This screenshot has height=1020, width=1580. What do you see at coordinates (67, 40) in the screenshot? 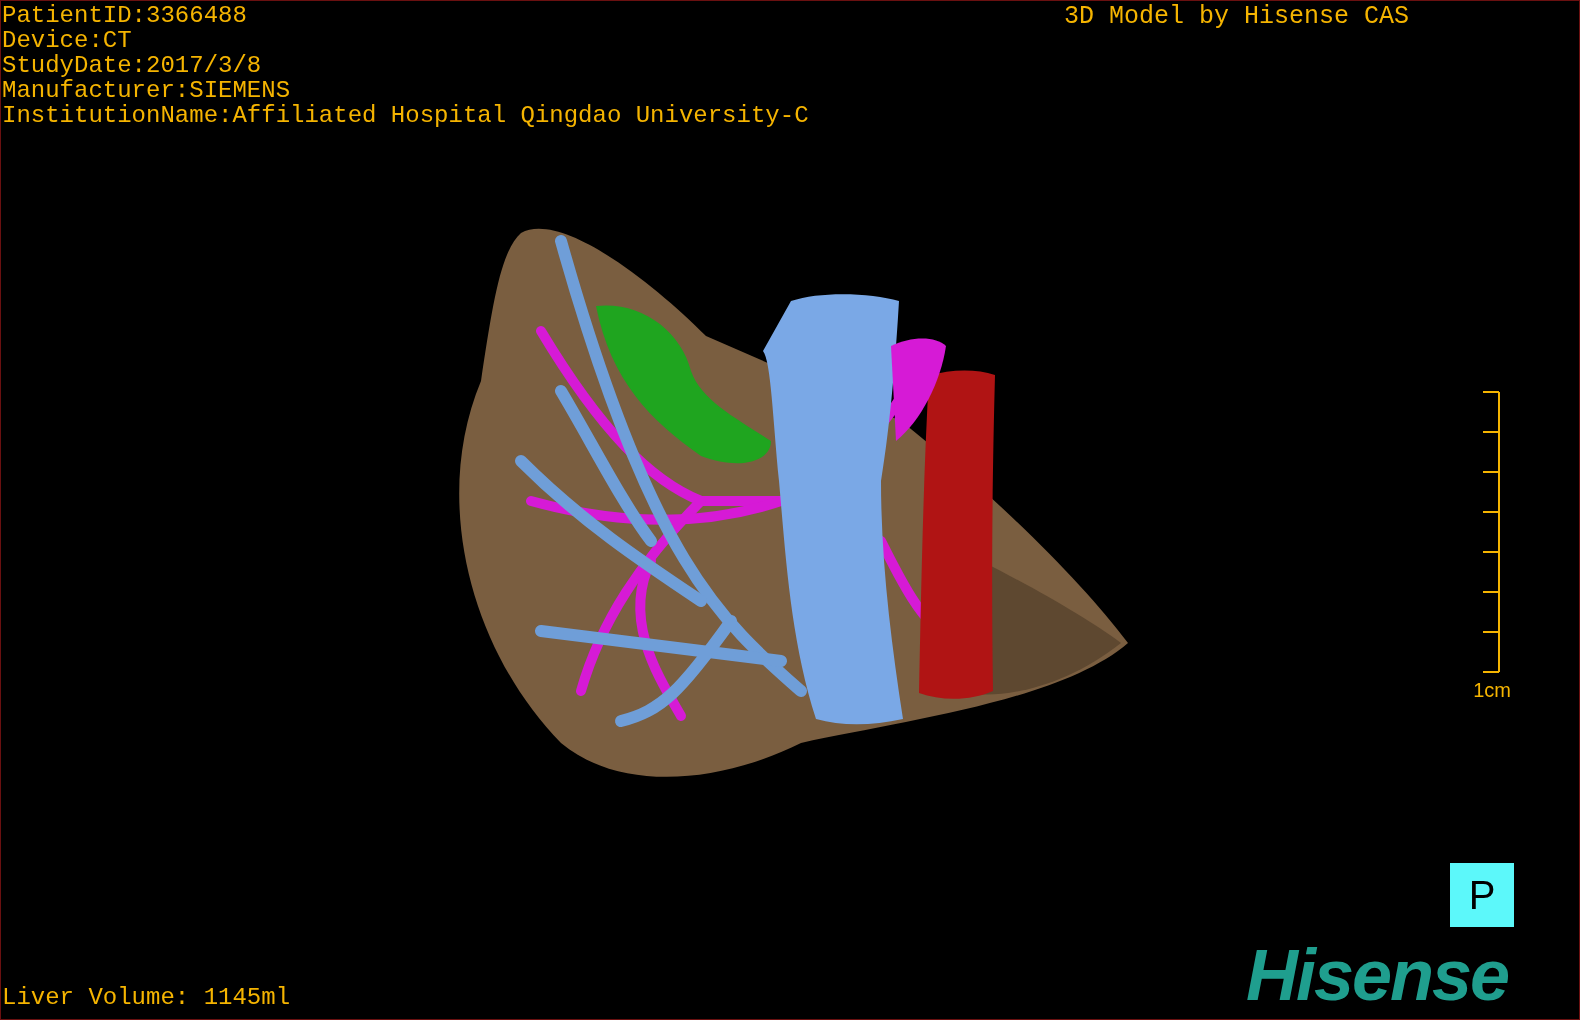
I see `patient-info-text: Device:CT` at bounding box center [67, 40].